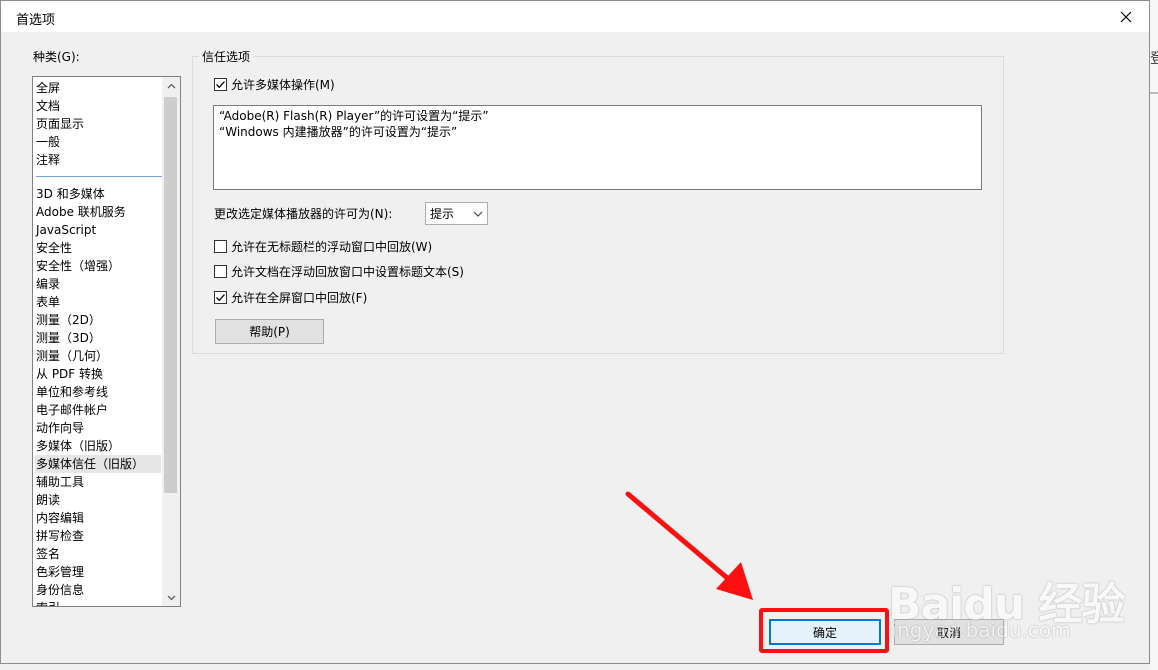  Describe the element at coordinates (56, 57) in the screenshot. I see `category-label: 种类(G):` at that location.